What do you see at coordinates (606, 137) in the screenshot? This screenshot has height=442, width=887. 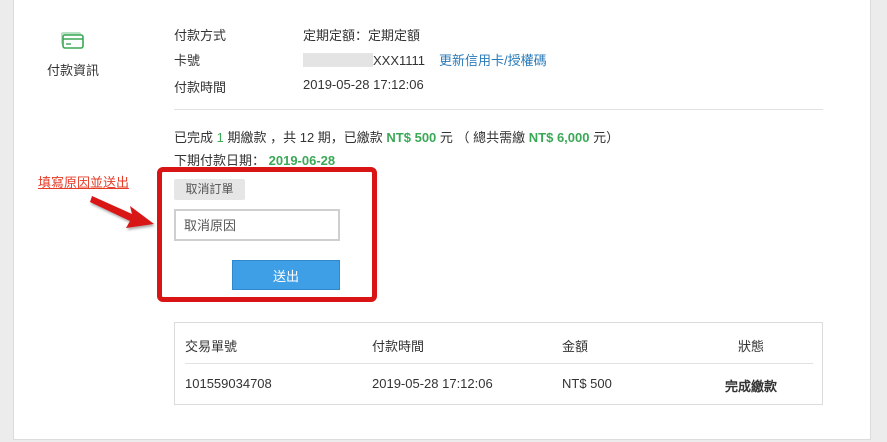 I see `summary-text: 元）` at bounding box center [606, 137].